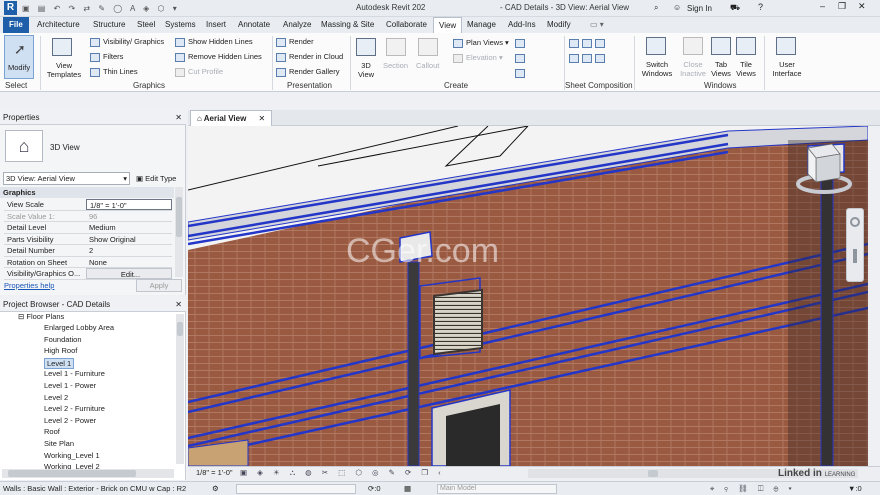 The width and height of the screenshot is (880, 495). Describe the element at coordinates (63, 339) in the screenshot. I see `tree-item: Foundation` at that location.